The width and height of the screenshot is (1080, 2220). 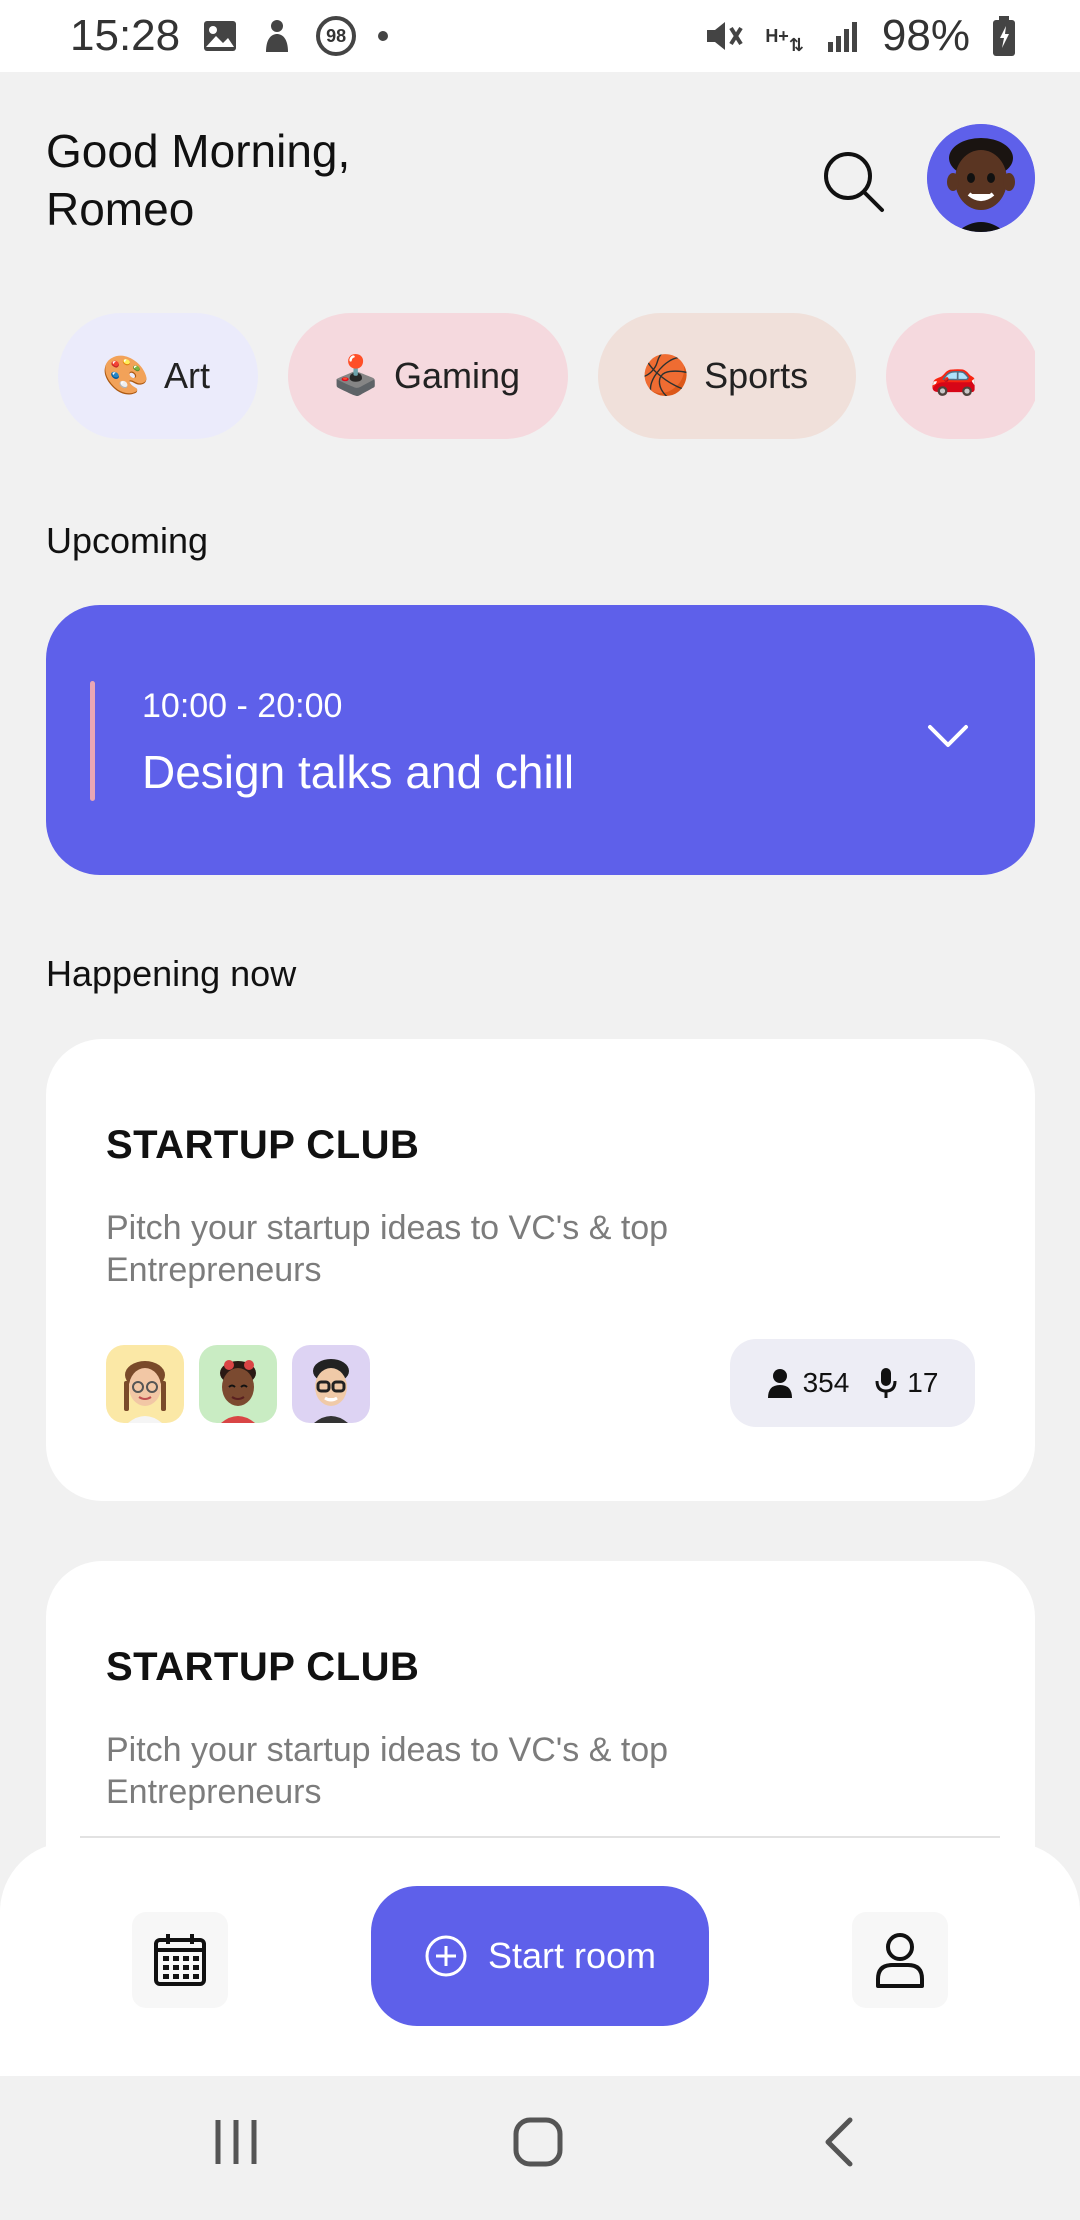 I want to click on calendar-icon, so click(x=180, y=1960).